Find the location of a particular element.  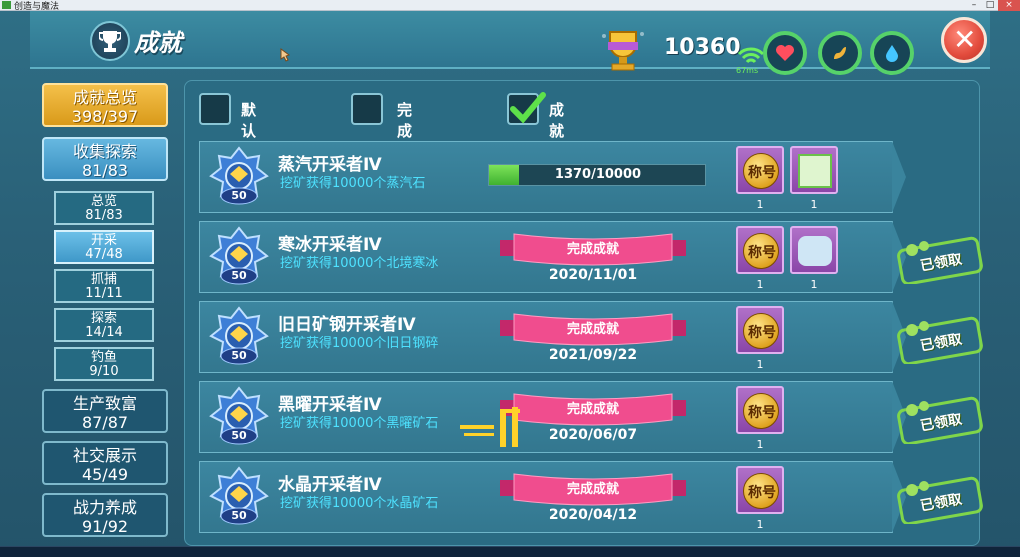

water-button is located at coordinates (892, 53).